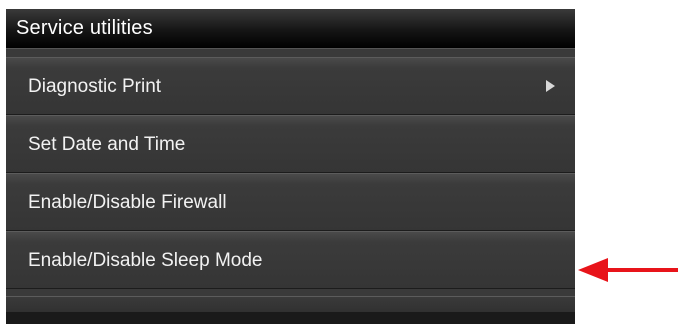 The width and height of the screenshot is (680, 324). Describe the element at coordinates (84, 28) in the screenshot. I see `page-title: Service utilities` at that location.